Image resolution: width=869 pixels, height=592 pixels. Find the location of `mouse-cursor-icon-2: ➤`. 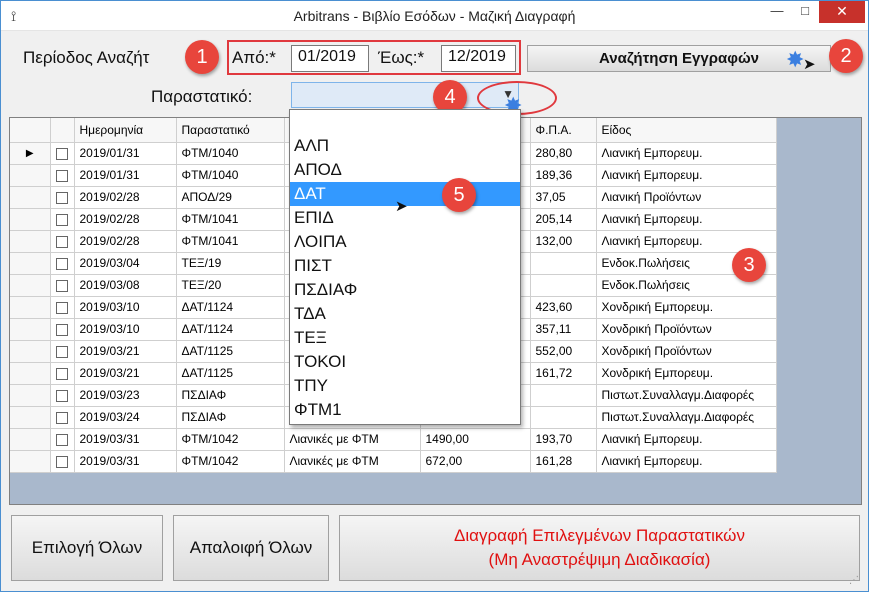

mouse-cursor-icon-2: ➤ is located at coordinates (401, 206).